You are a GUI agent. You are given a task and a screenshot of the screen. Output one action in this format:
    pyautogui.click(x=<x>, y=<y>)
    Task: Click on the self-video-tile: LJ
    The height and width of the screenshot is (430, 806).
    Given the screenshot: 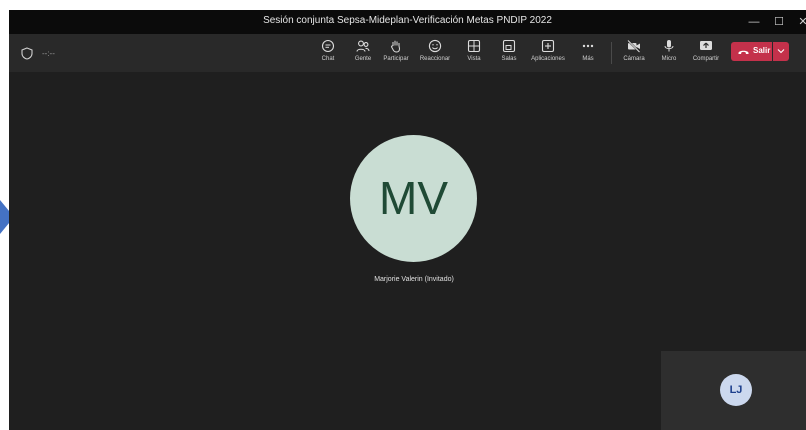 What is the action you would take?
    pyautogui.click(x=733, y=390)
    